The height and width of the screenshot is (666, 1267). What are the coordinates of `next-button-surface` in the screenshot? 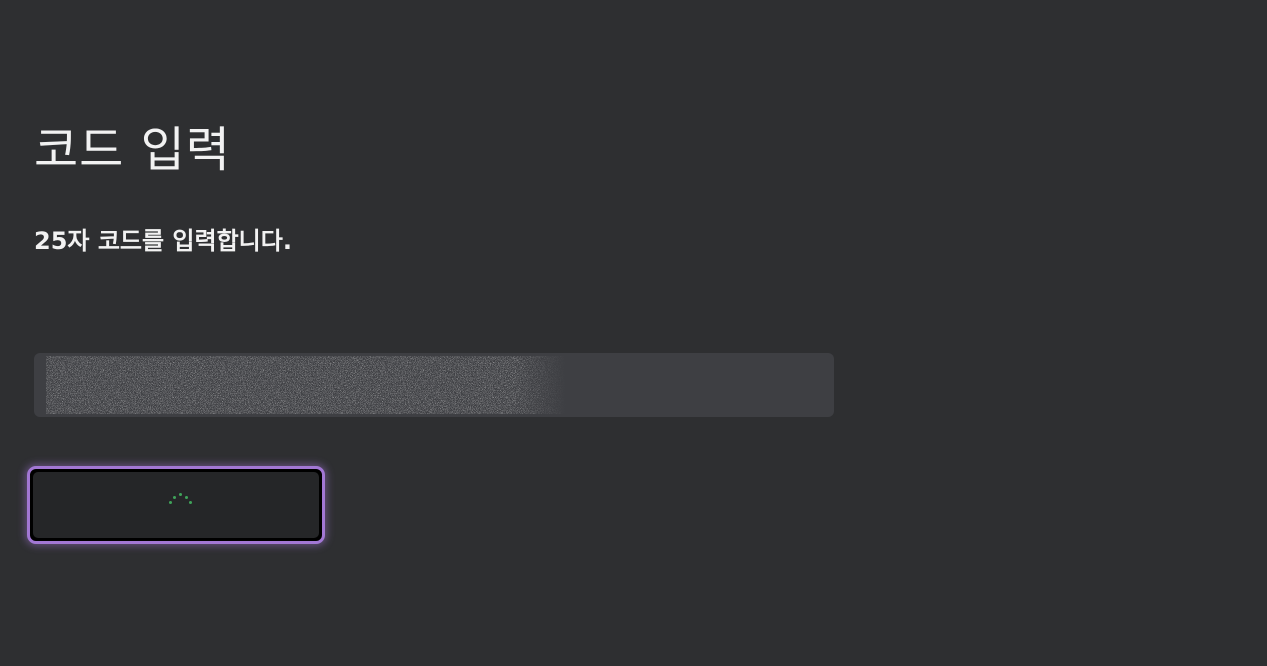 It's located at (176, 505).